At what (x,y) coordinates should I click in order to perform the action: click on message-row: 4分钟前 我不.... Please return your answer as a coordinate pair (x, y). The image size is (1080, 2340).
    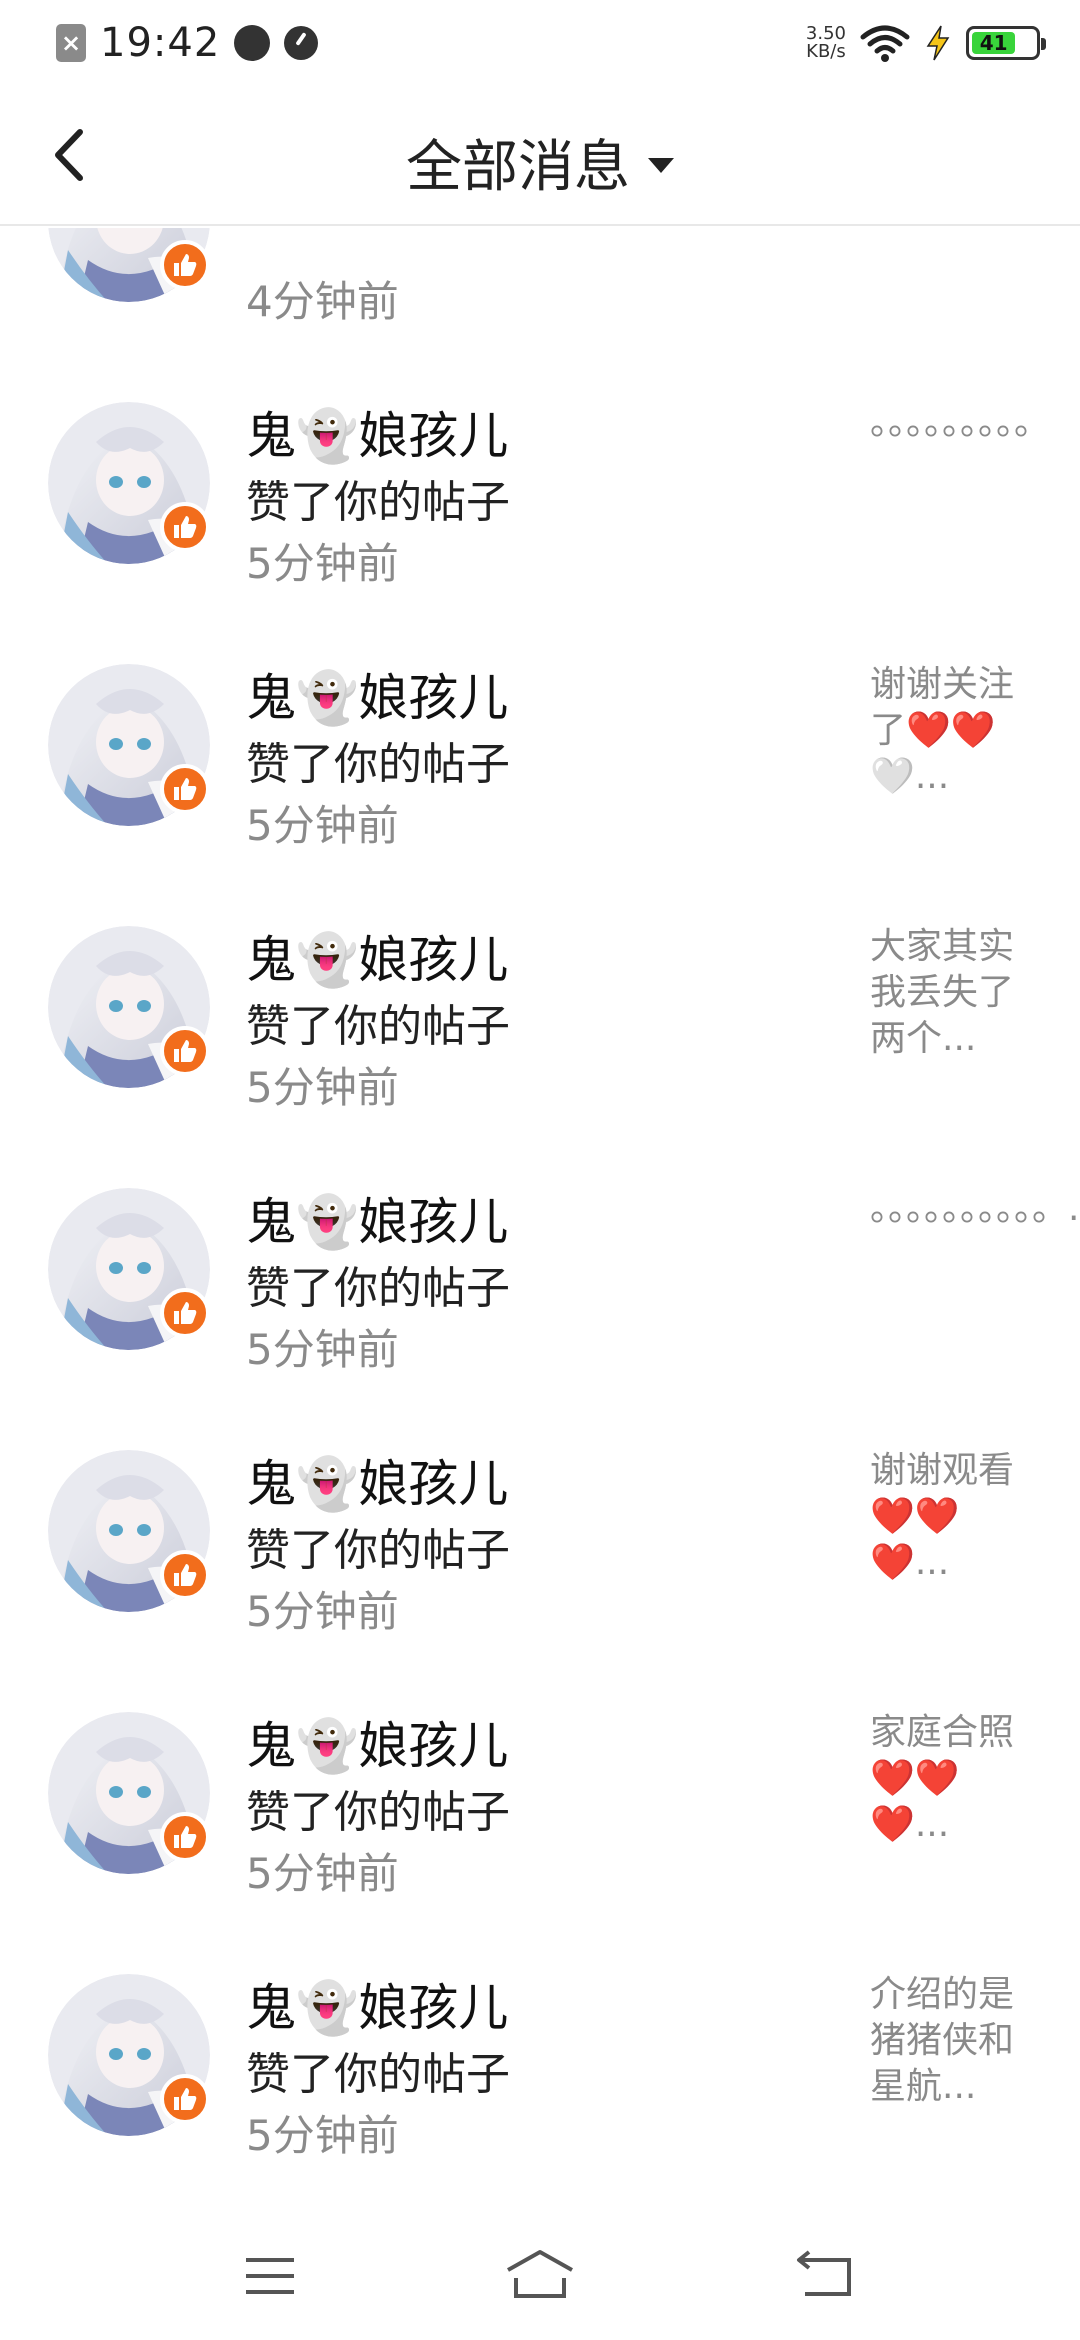
    Looking at the image, I should click on (540, 289).